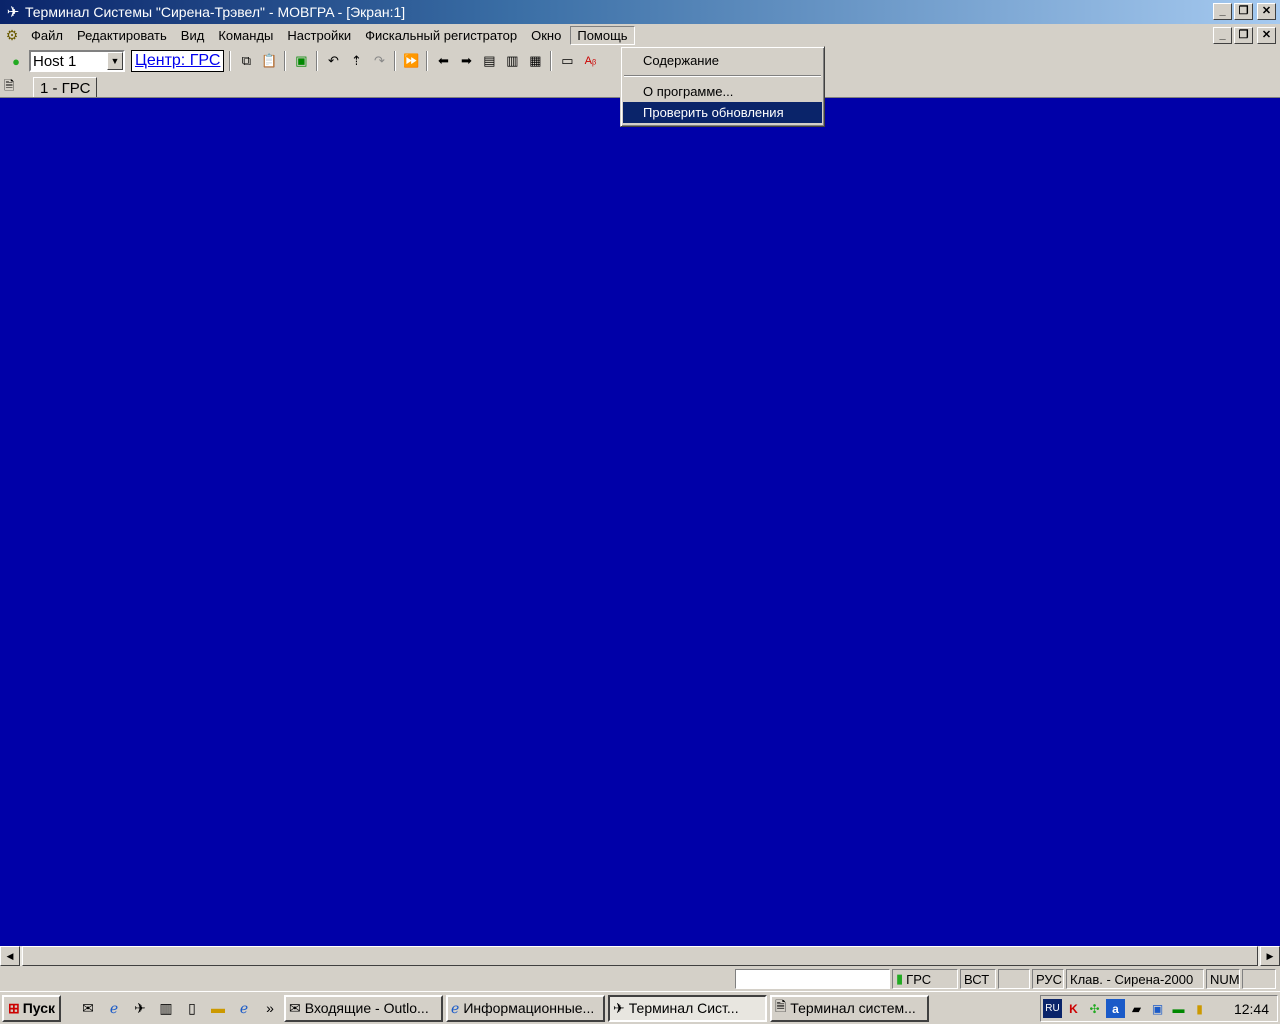 This screenshot has width=1280, height=1024. What do you see at coordinates (192, 1008) in the screenshot?
I see `document-icon: ▯` at bounding box center [192, 1008].